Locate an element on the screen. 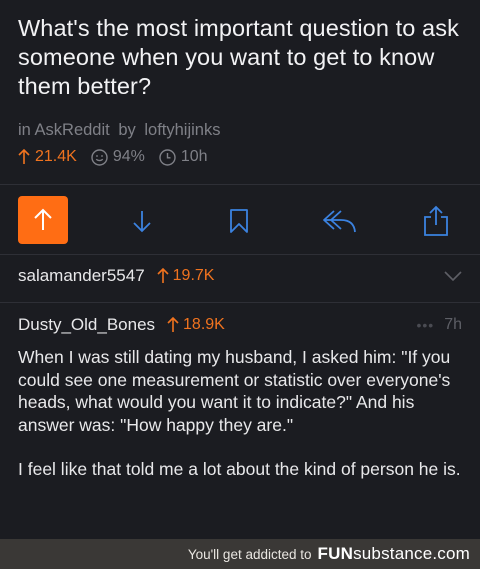 Image resolution: width=480 pixels, height=569 pixels. comment-header: Dusty_Old_Bones 18.9K ••• 7h is located at coordinates (240, 325).